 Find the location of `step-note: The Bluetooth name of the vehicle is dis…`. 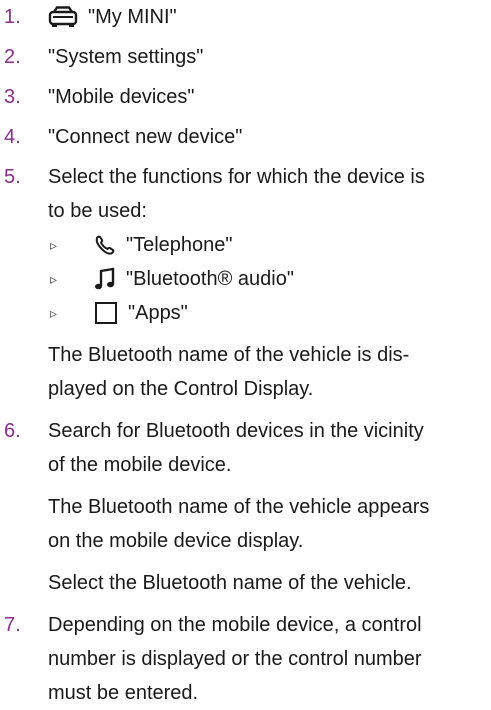

step-note: The Bluetooth name of the vehicle is dis… is located at coordinates (264, 372).